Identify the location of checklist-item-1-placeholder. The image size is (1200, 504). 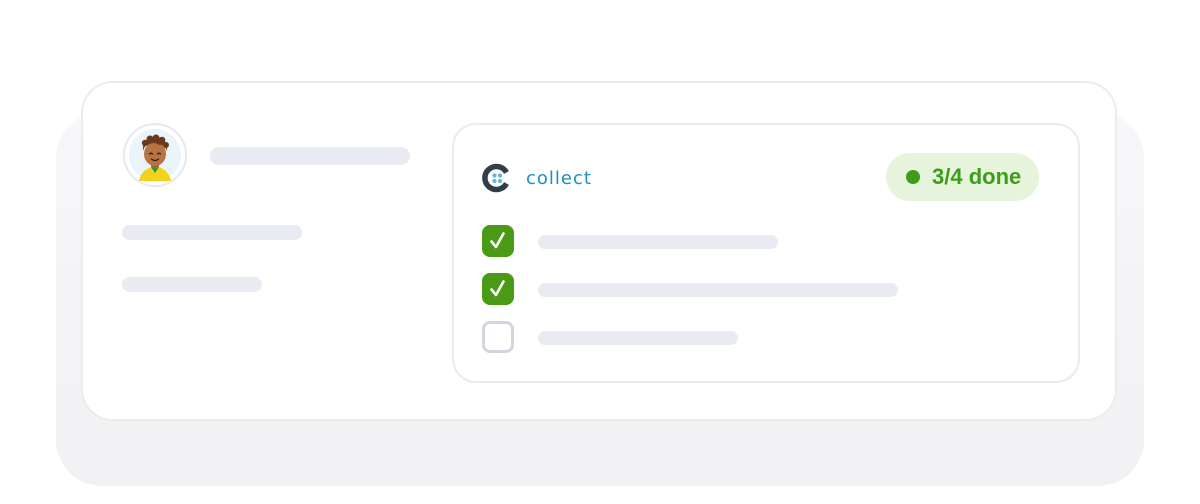
(658, 242).